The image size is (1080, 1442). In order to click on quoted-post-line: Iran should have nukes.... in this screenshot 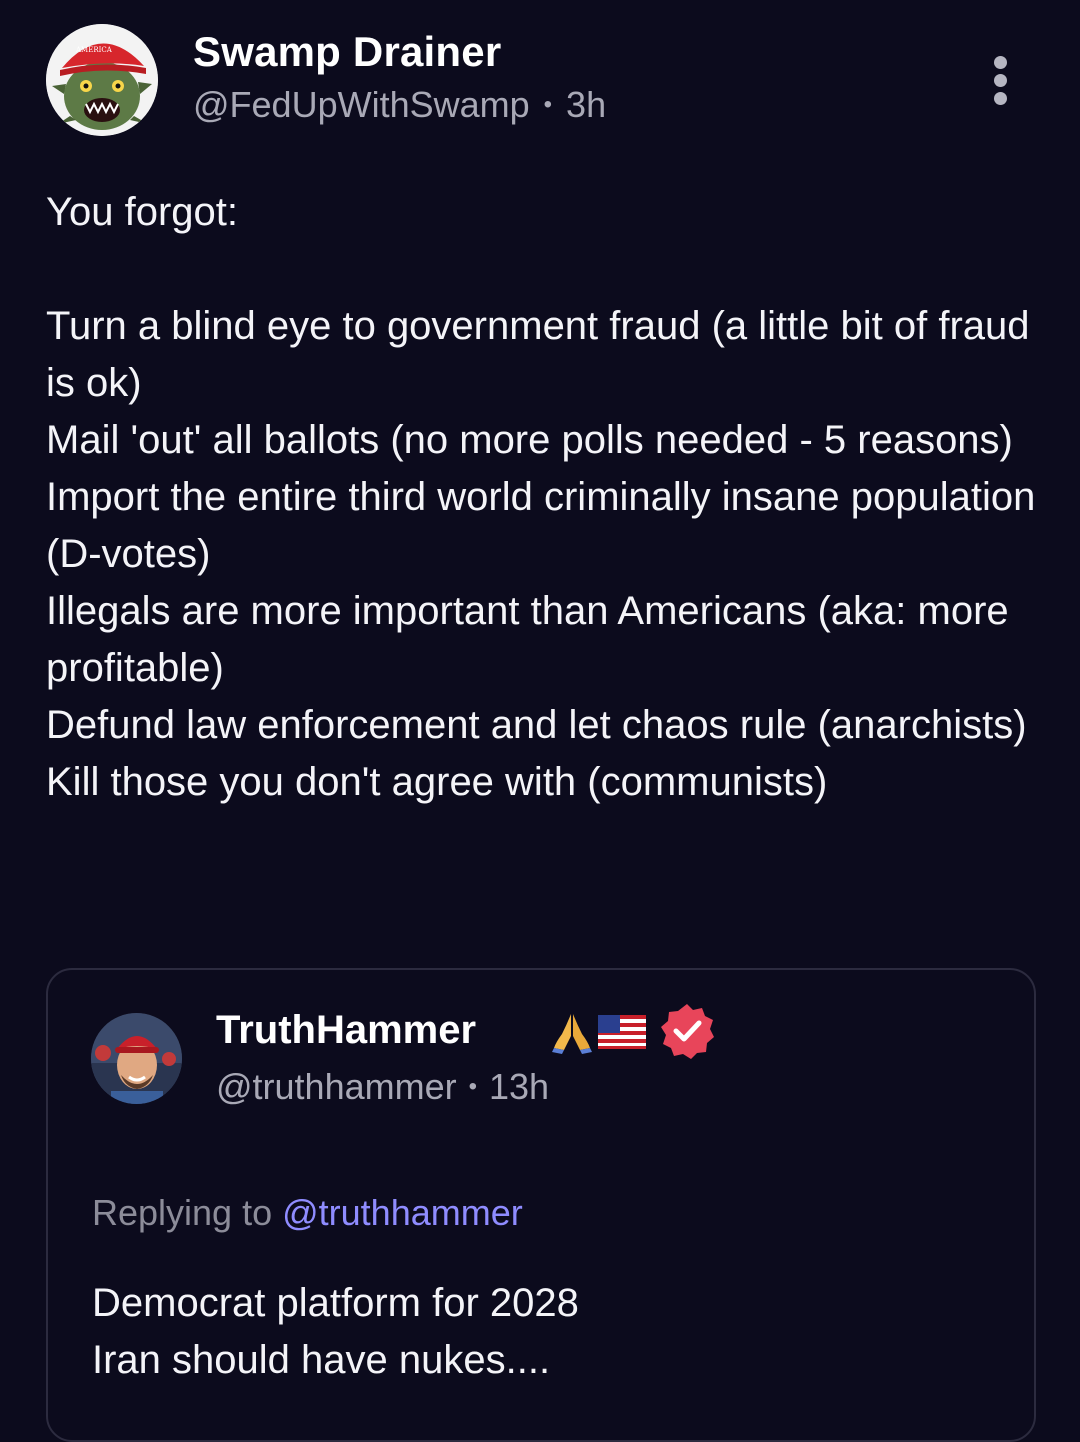, I will do `click(321, 1360)`.